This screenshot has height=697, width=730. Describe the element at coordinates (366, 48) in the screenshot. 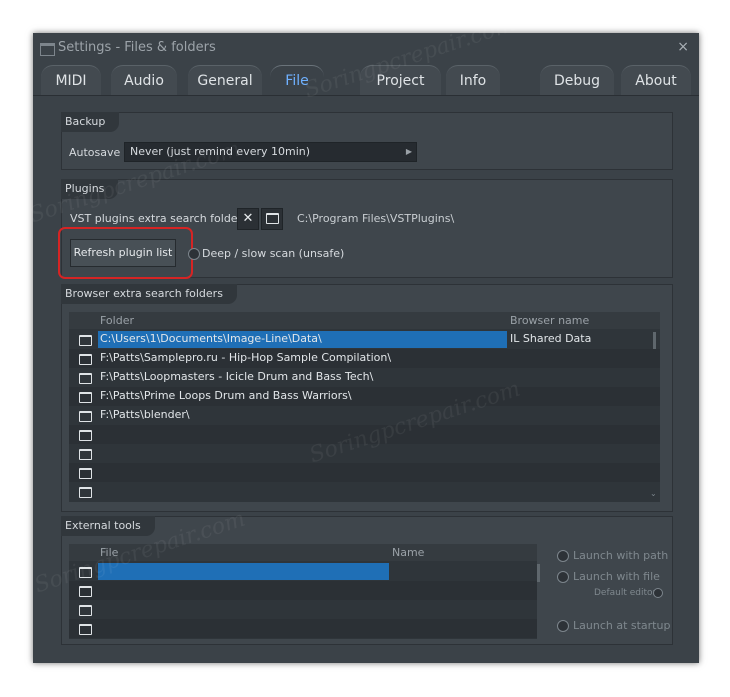

I see `title-bar: Settings - Files & folders ×` at that location.